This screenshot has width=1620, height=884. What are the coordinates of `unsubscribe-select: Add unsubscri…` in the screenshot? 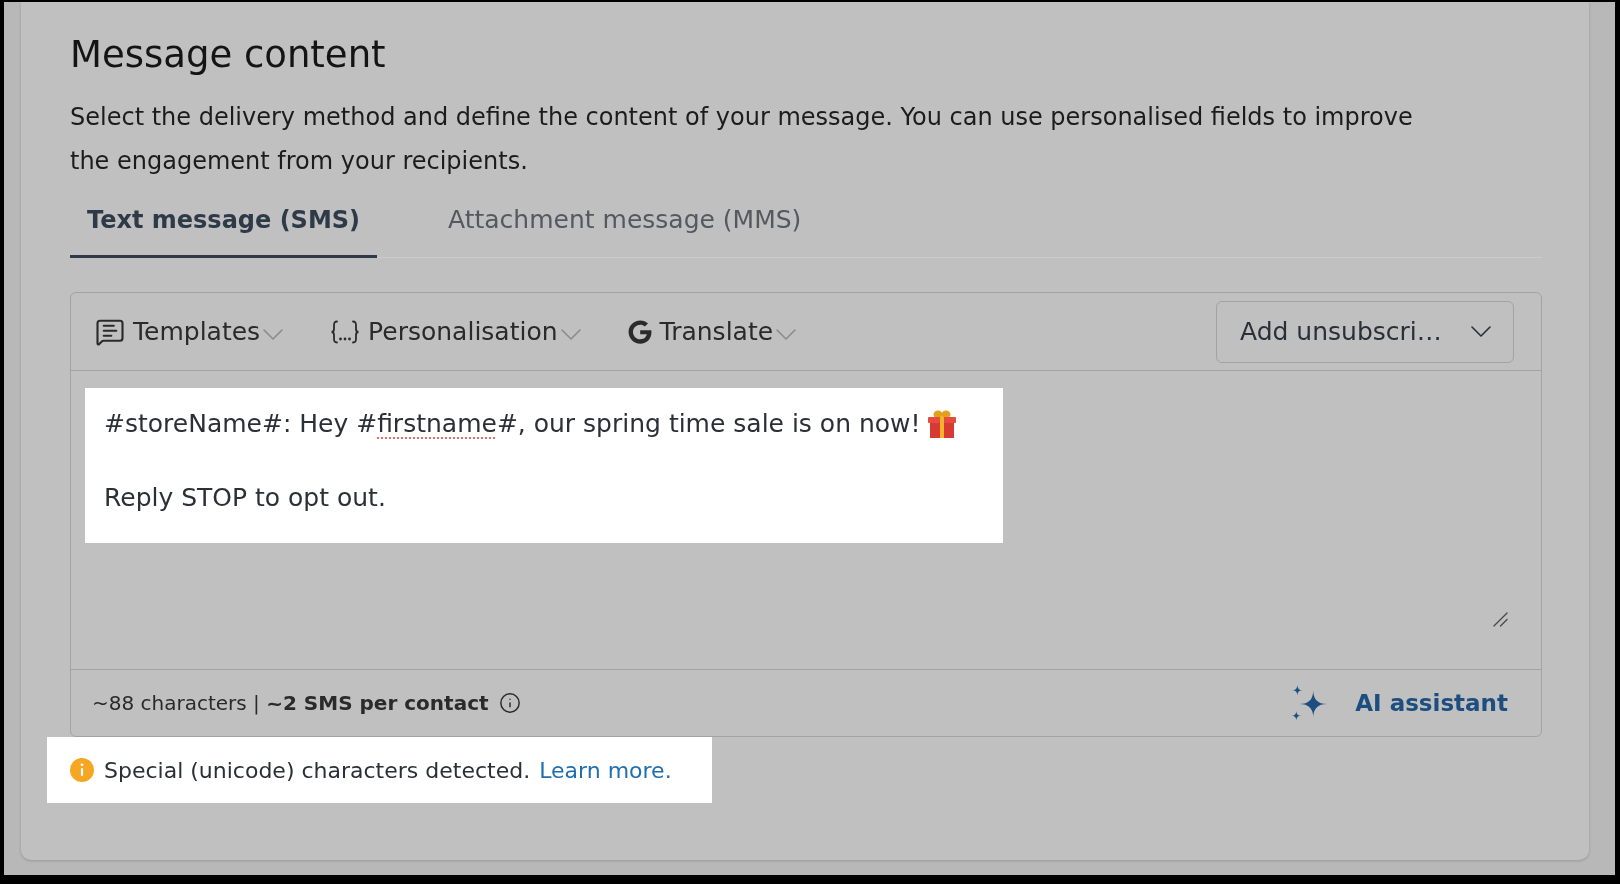 It's located at (1365, 331).